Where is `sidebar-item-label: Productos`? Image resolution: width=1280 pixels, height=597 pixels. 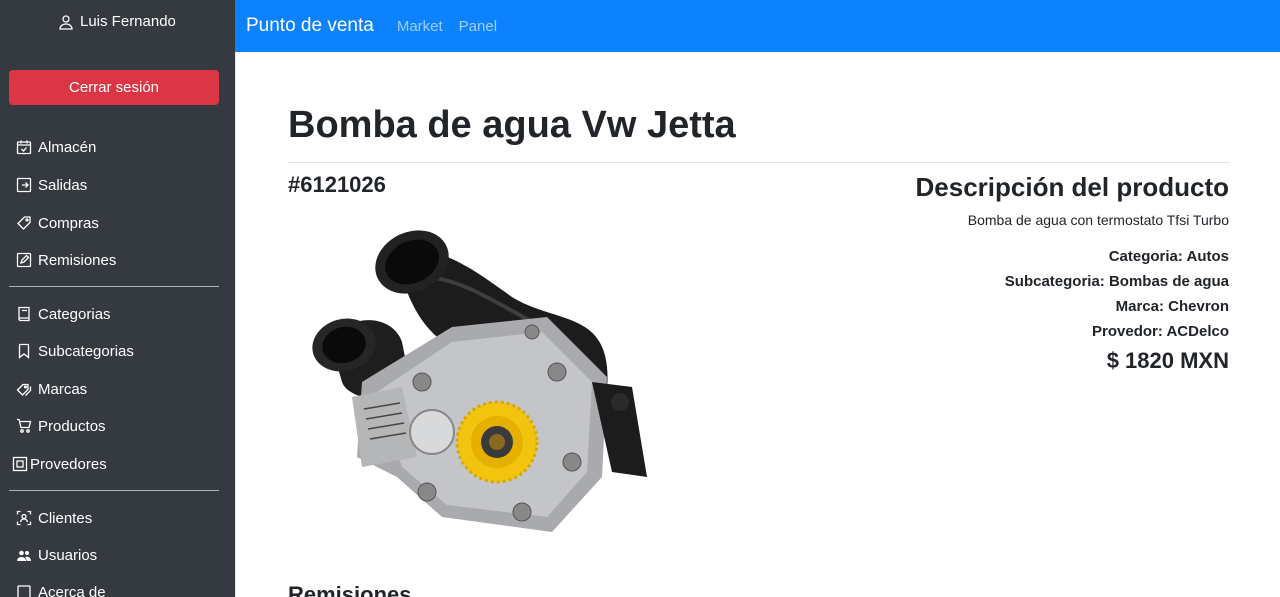
sidebar-item-label: Productos is located at coordinates (72, 426).